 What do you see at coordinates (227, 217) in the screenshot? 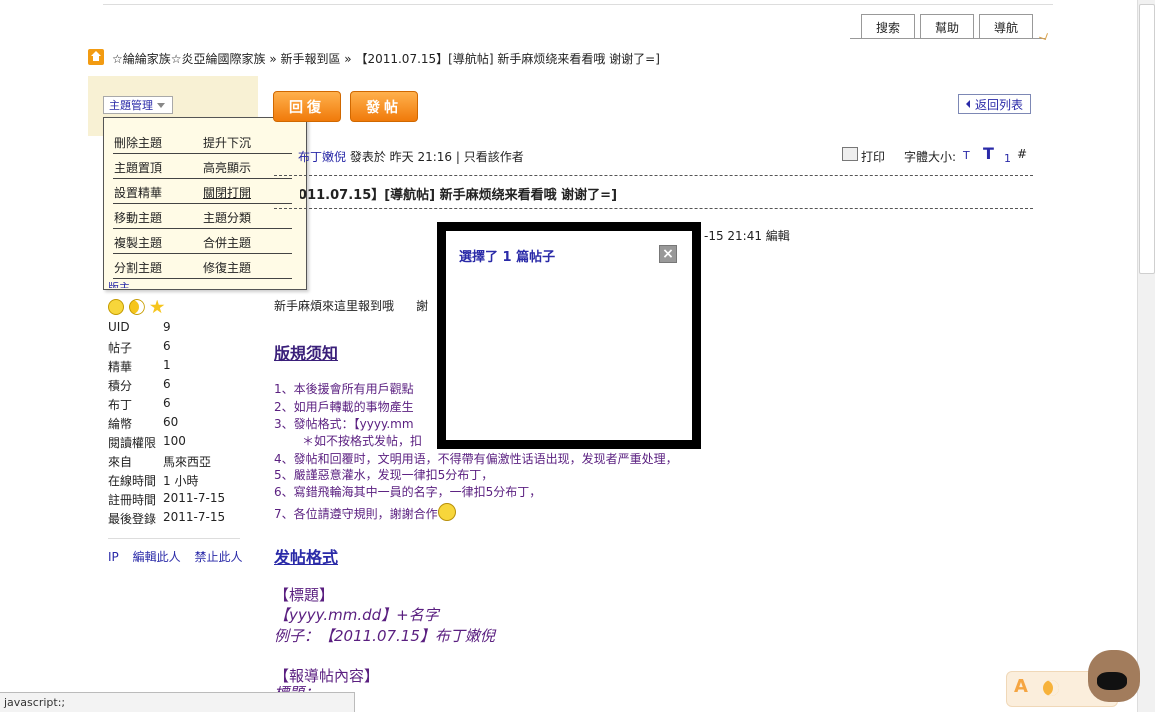
I see `menu-topic-category: 主題分類` at bounding box center [227, 217].